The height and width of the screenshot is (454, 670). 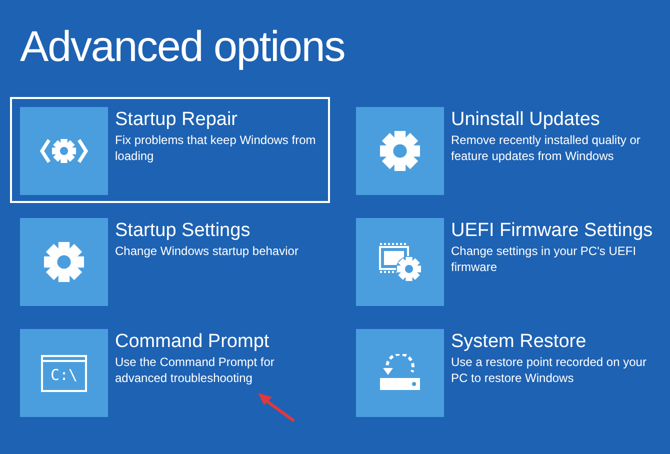 What do you see at coordinates (182, 47) in the screenshot?
I see `page-title: Advanced options` at bounding box center [182, 47].